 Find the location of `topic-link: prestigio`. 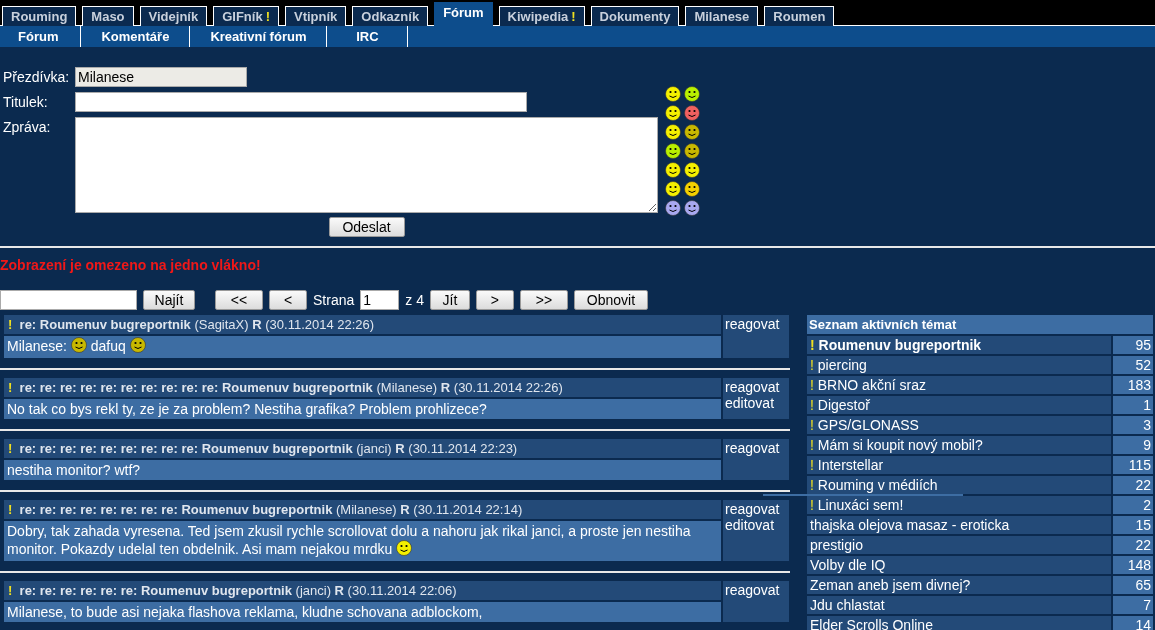

topic-link: prestigio is located at coordinates (959, 545).